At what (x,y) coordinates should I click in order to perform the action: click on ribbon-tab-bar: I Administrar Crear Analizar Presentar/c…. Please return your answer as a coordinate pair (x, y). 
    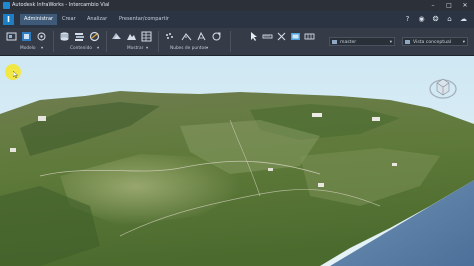
    Looking at the image, I should click on (237, 19).